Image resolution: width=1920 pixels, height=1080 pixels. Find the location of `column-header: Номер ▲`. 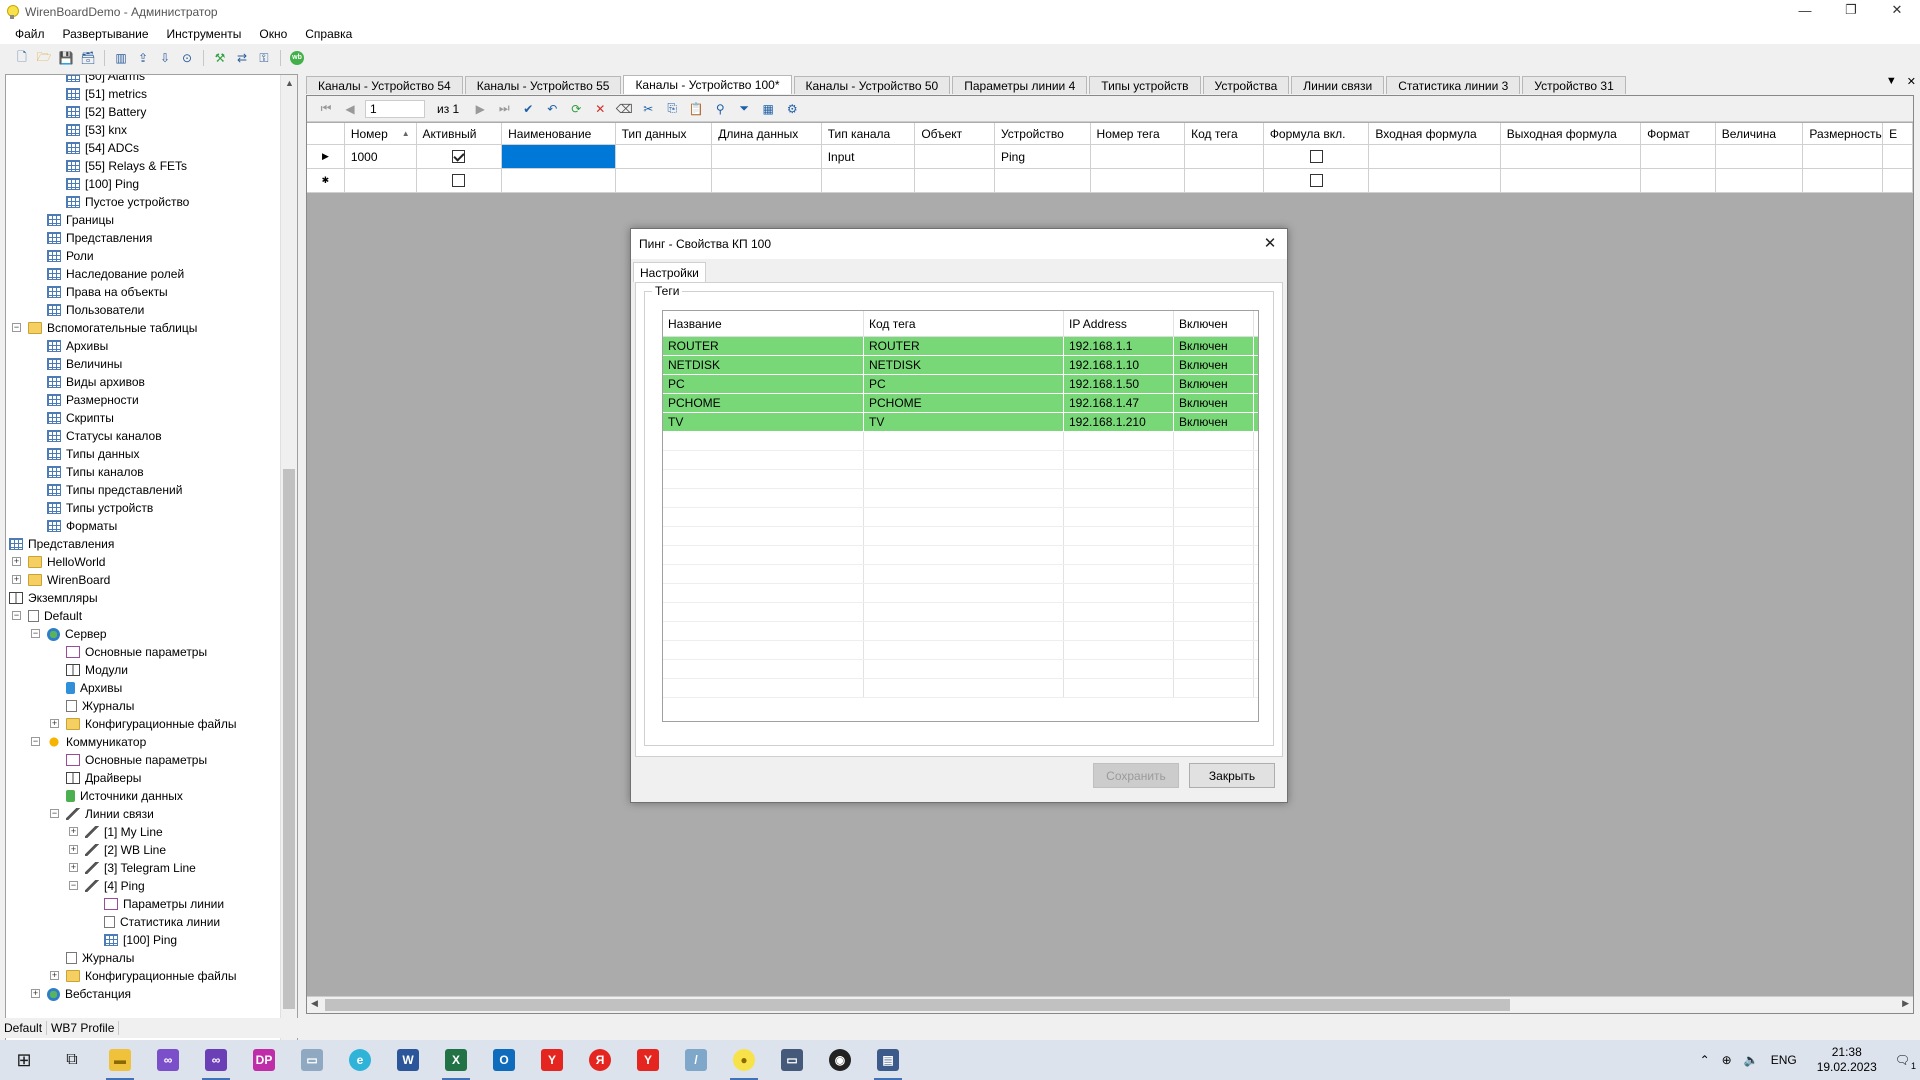

column-header: Номер ▲ is located at coordinates (381, 133).